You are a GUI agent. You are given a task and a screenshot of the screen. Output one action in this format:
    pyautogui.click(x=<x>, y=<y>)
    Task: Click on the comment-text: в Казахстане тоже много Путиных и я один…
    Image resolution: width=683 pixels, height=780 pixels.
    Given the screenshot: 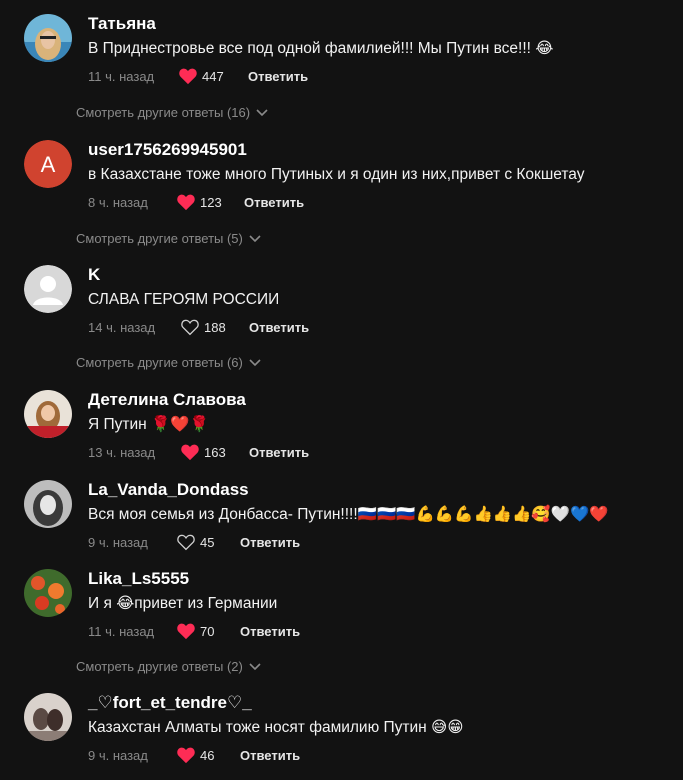 What is the action you would take?
    pyautogui.click(x=336, y=174)
    